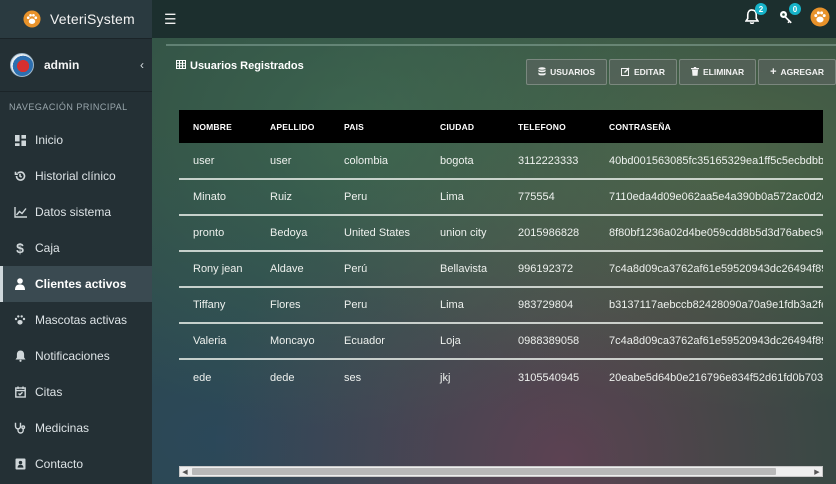  I want to click on avatar, so click(22, 65).